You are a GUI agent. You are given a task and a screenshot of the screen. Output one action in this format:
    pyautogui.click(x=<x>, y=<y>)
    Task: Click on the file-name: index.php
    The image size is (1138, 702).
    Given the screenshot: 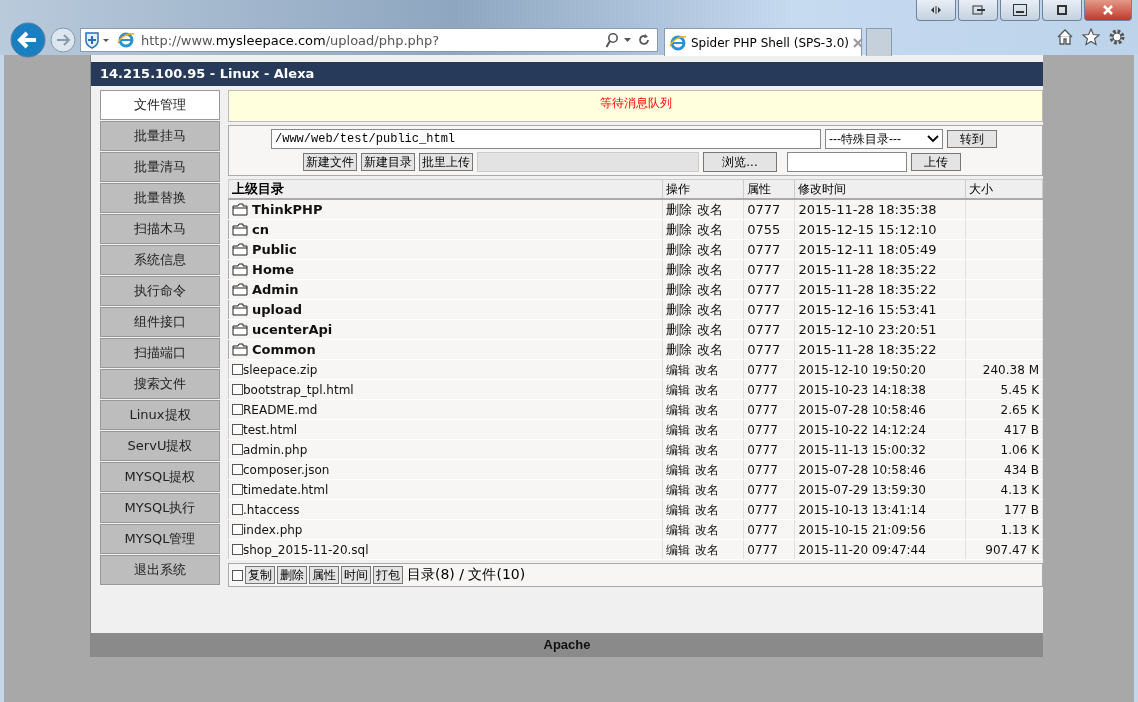 What is the action you would take?
    pyautogui.click(x=273, y=529)
    